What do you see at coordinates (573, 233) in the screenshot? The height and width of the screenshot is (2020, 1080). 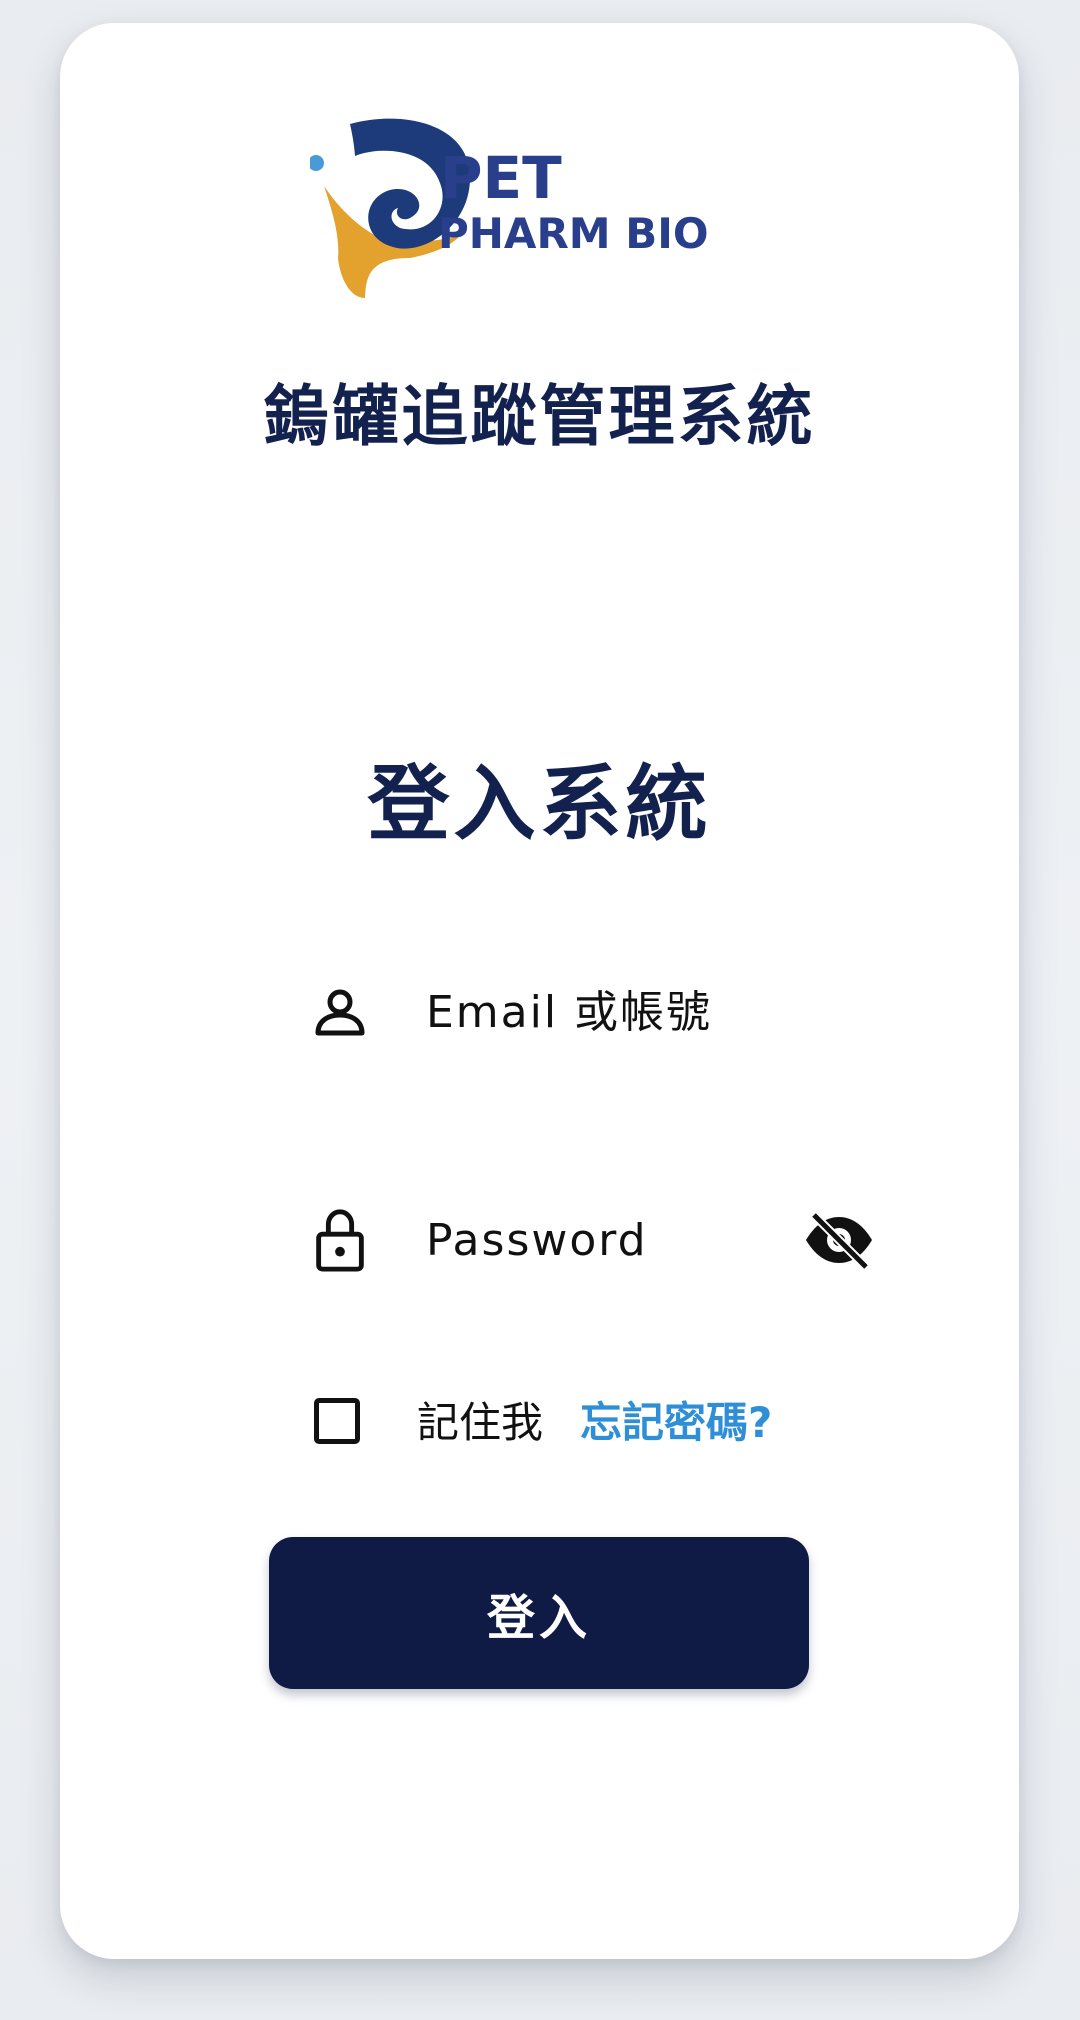 I see `logo-text-pharm-bio: PHARM BIO` at bounding box center [573, 233].